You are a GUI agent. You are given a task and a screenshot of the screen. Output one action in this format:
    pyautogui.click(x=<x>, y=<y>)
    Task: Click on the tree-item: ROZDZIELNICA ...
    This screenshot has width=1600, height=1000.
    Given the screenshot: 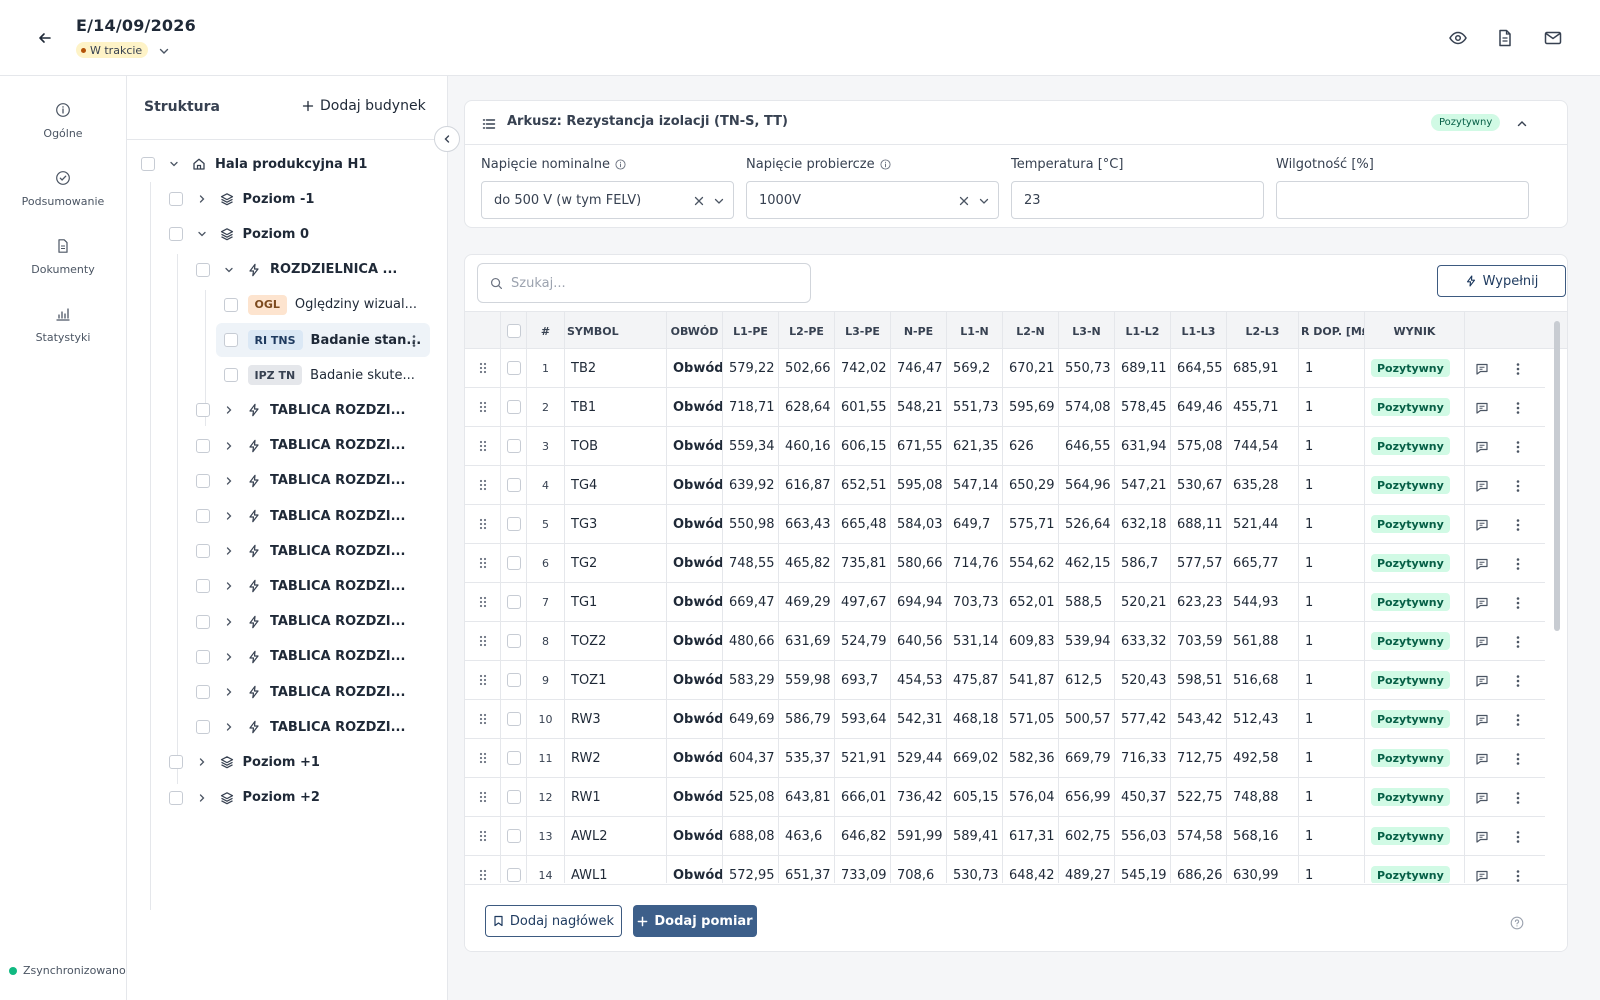 What is the action you would take?
    pyautogui.click(x=311, y=270)
    